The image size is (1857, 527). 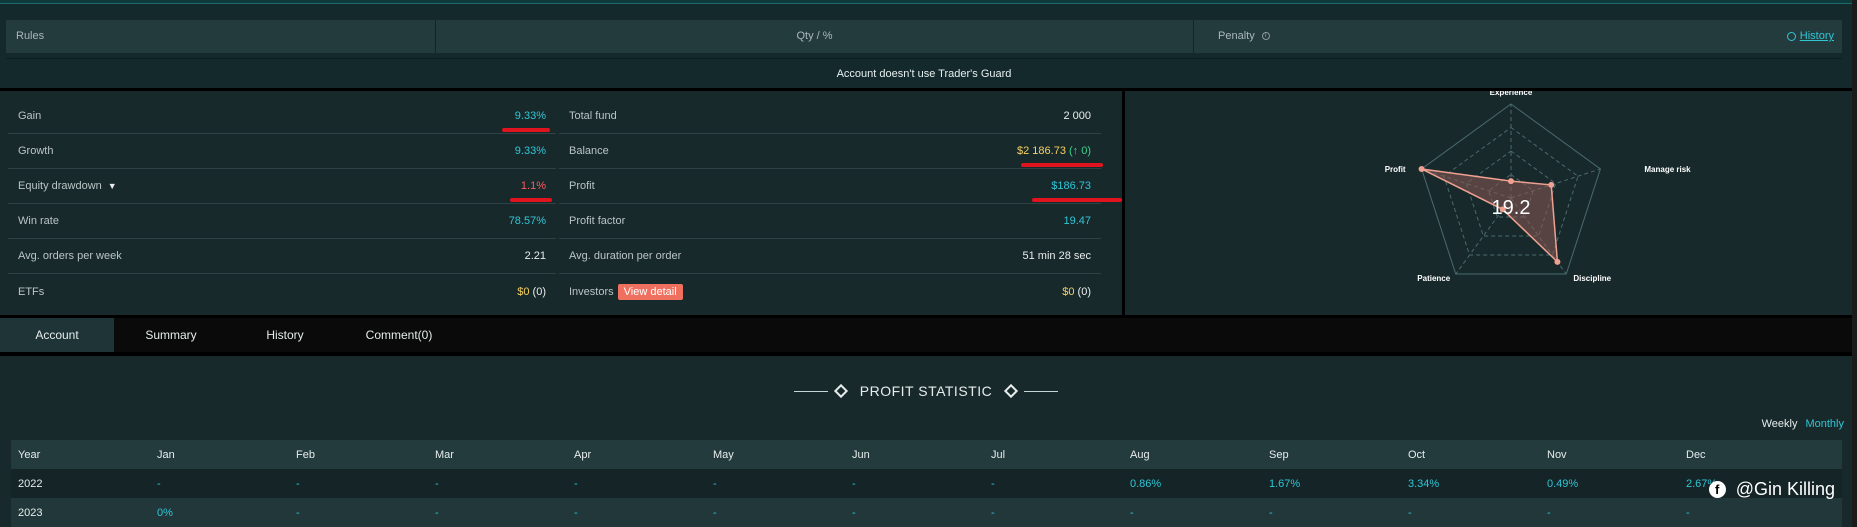 I want to click on month-cell: 1.67%, so click(x=1285, y=483).